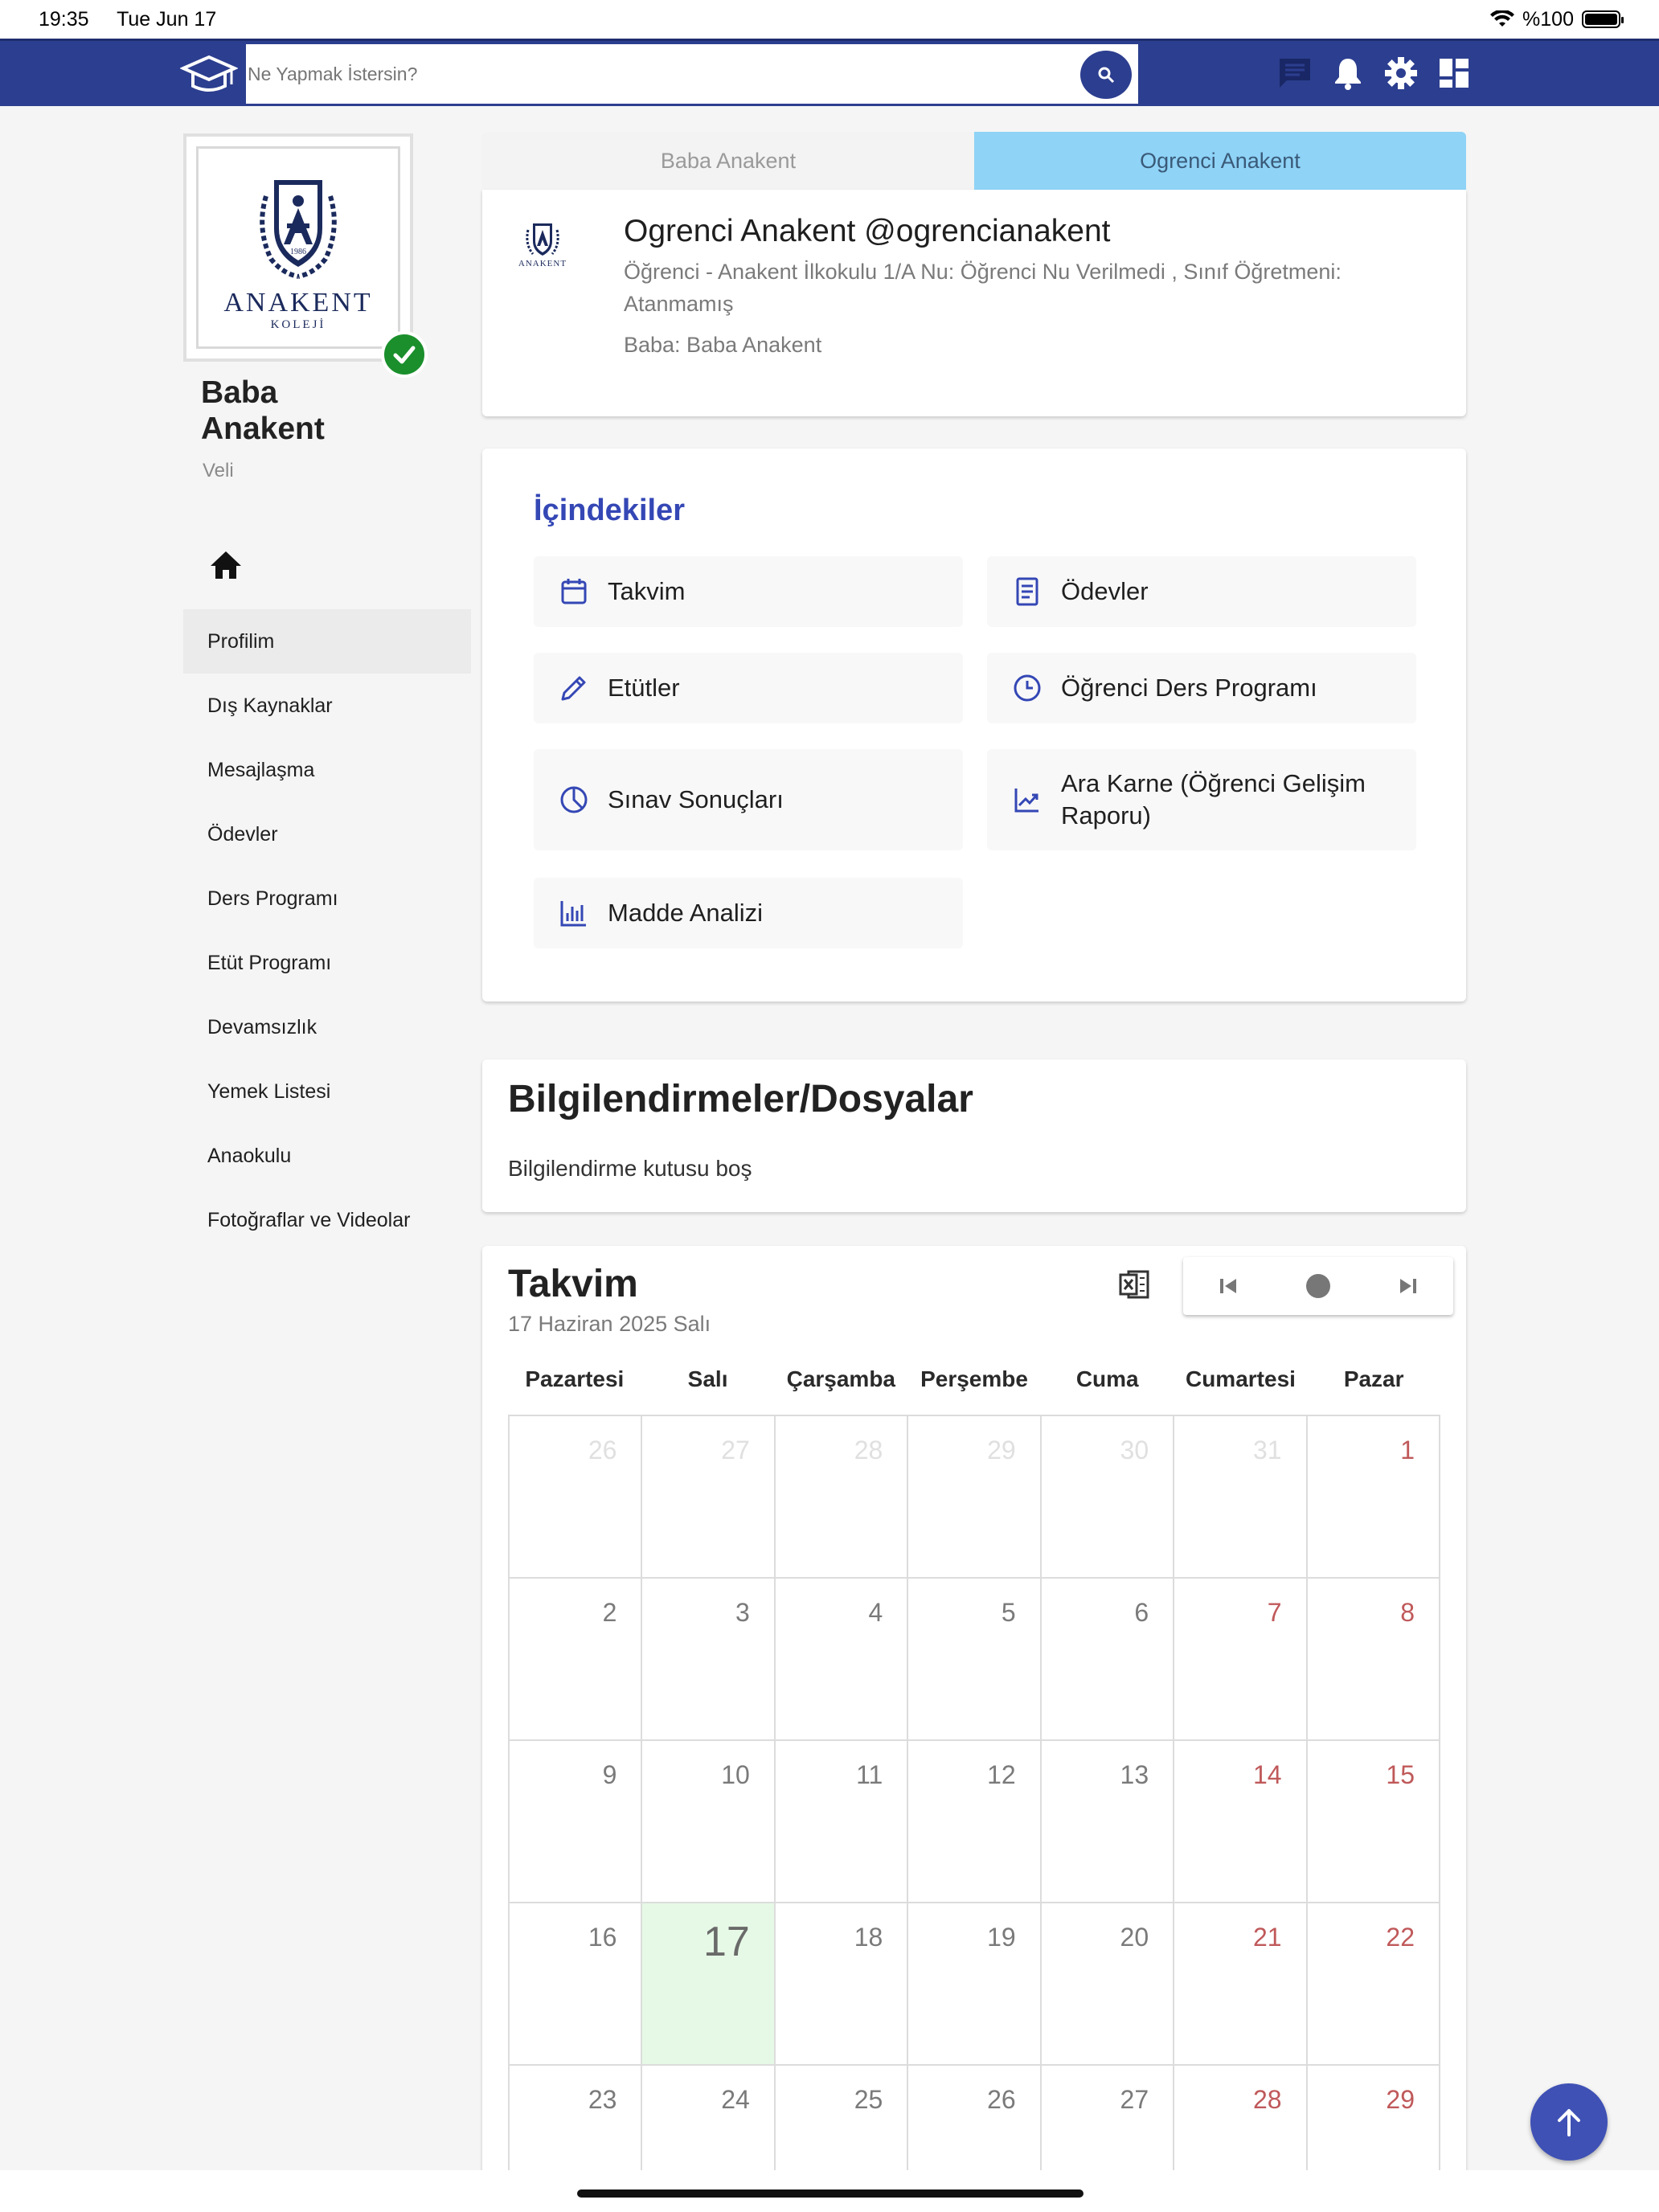 The width and height of the screenshot is (1659, 2212). I want to click on calendar-day-cell: 21, so click(1241, 1984).